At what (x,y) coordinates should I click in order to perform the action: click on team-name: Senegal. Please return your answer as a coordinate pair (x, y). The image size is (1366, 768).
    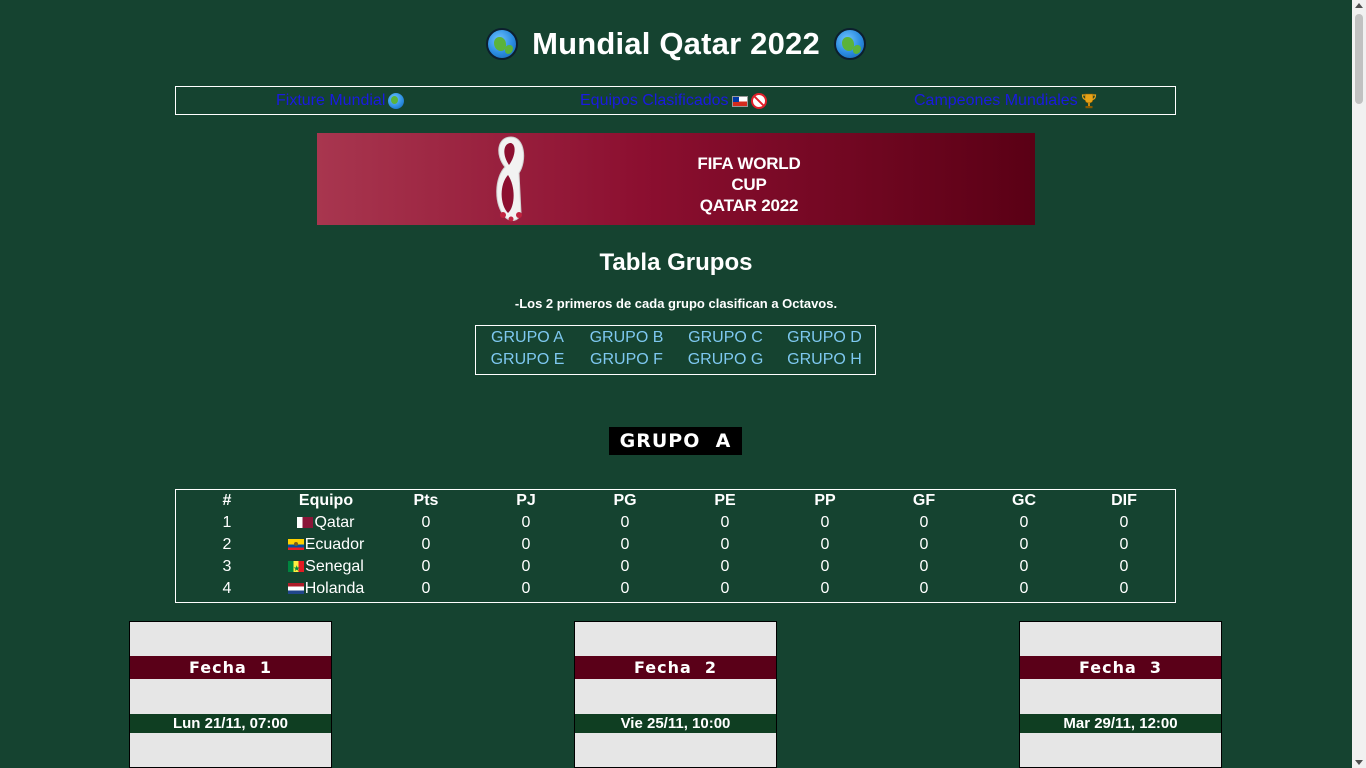
    Looking at the image, I should click on (334, 566).